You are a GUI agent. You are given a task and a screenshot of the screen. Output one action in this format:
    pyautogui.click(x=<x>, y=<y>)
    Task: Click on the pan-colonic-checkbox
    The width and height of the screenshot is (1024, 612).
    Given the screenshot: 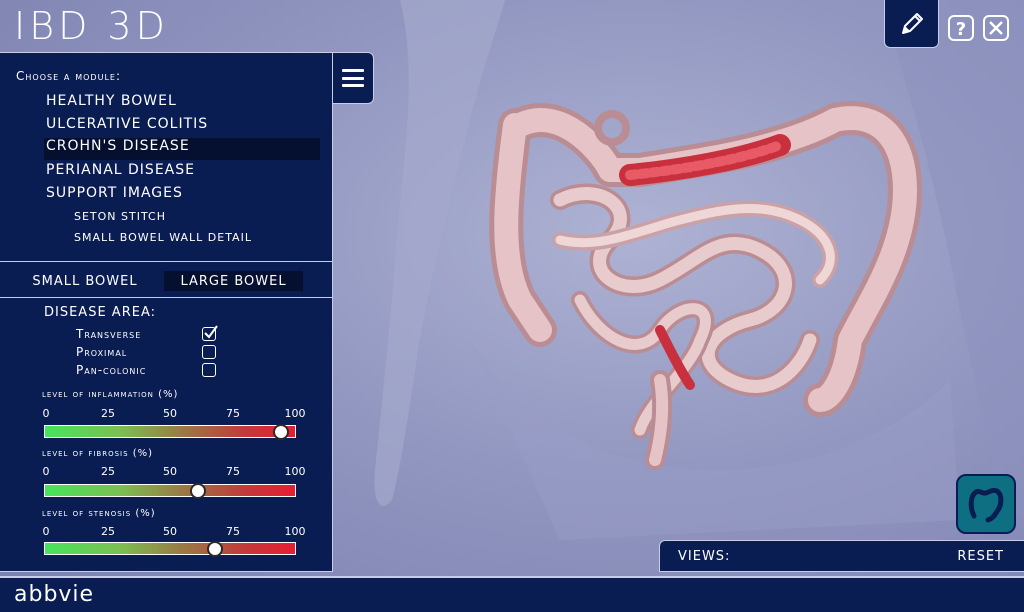 What is the action you would take?
    pyautogui.click(x=209, y=370)
    